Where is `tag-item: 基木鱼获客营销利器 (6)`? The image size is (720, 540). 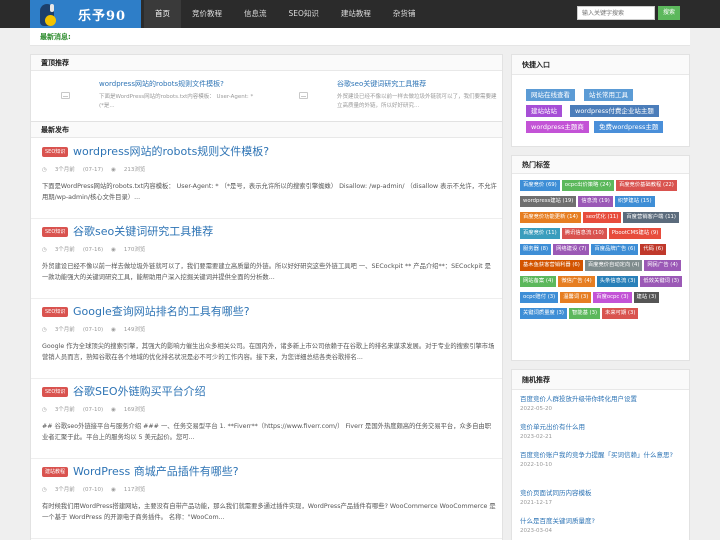 tag-item: 基木鱼获客营销利器 (6) is located at coordinates (551, 265).